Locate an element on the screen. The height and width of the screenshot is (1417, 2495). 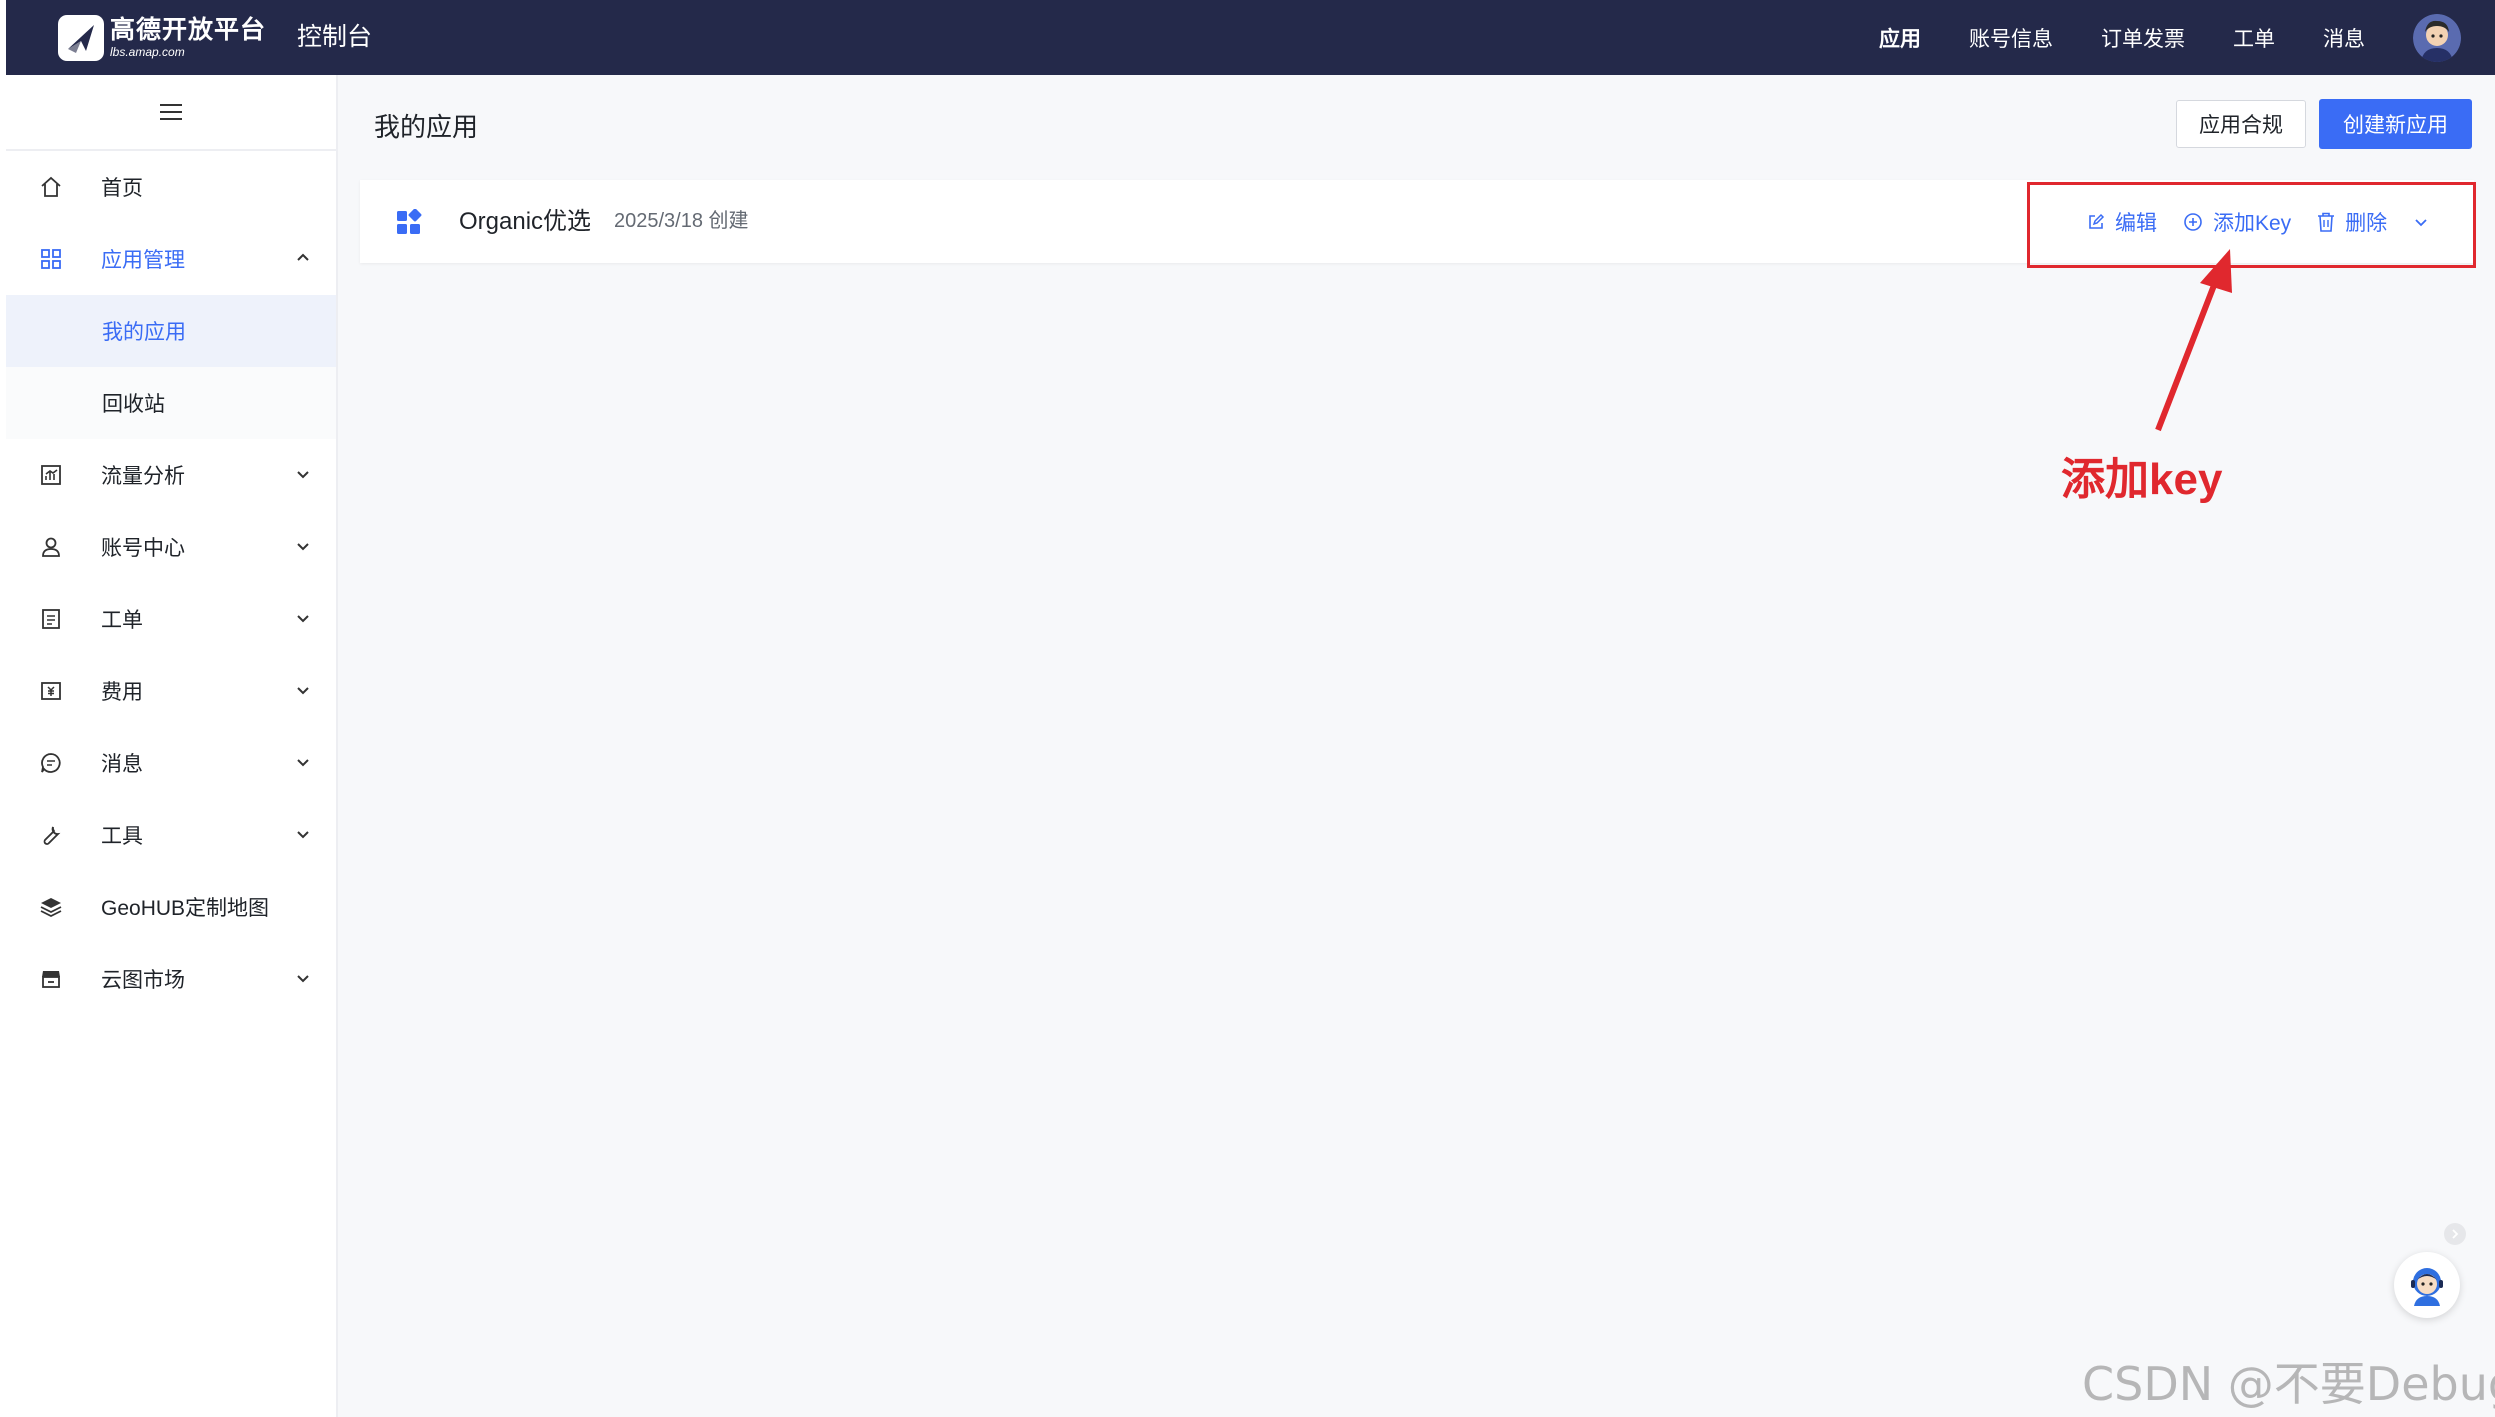
logo-url: lbs.amap.com is located at coordinates (147, 52).